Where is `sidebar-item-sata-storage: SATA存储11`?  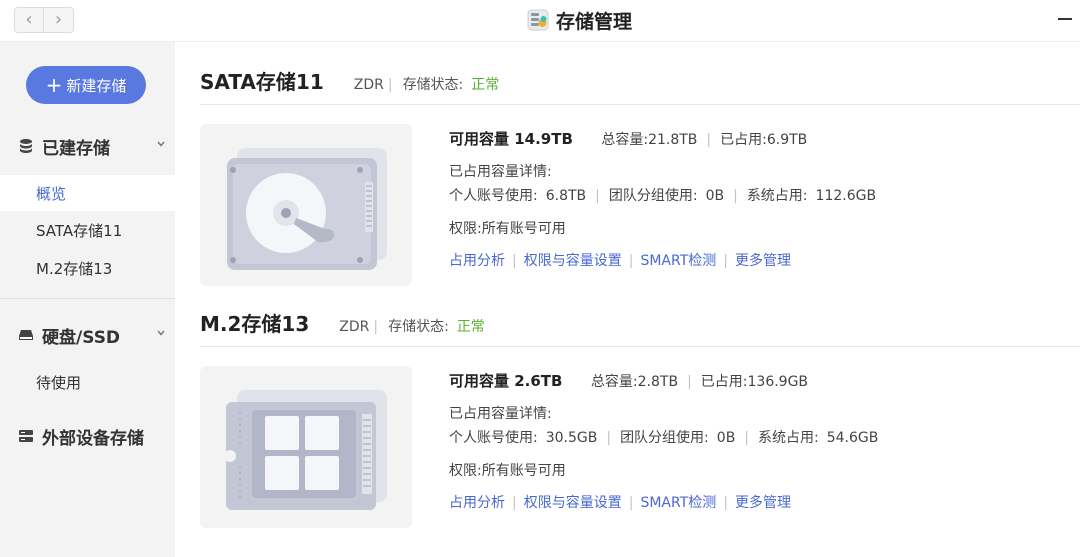
sidebar-item-sata-storage: SATA存储11 is located at coordinates (87, 230).